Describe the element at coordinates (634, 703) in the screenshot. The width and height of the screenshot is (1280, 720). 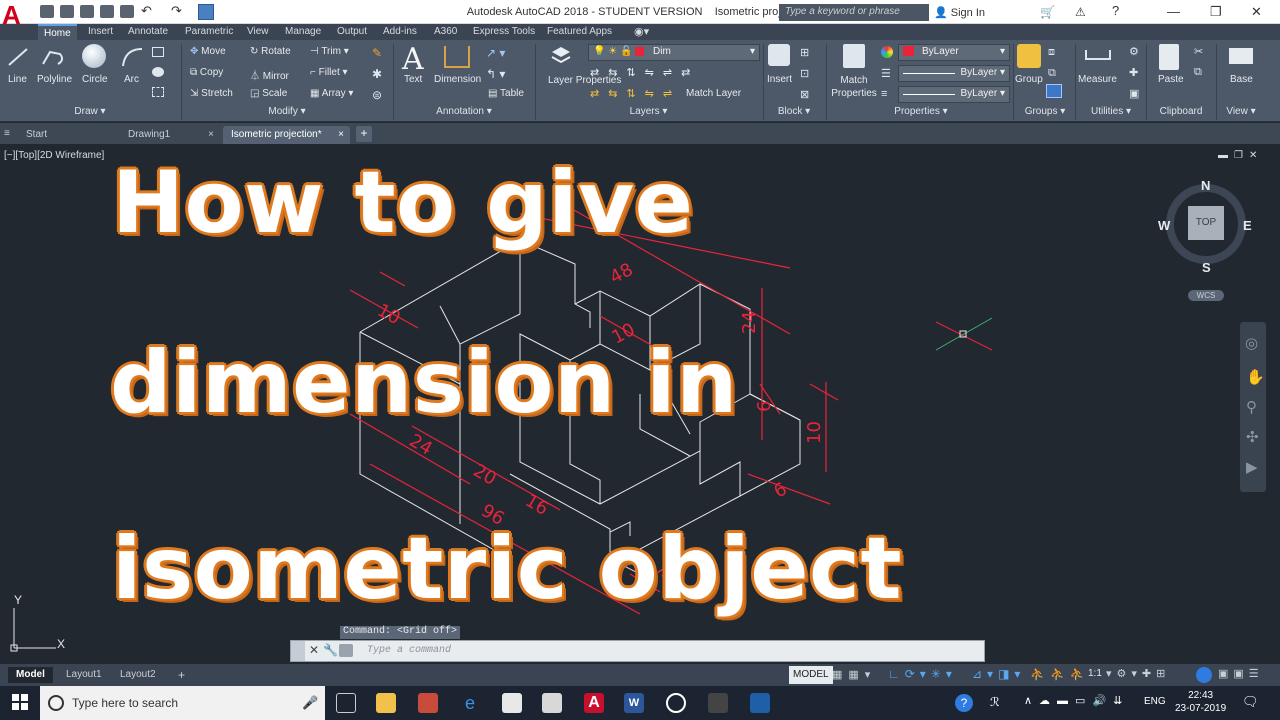
I see `word-icon: W` at that location.